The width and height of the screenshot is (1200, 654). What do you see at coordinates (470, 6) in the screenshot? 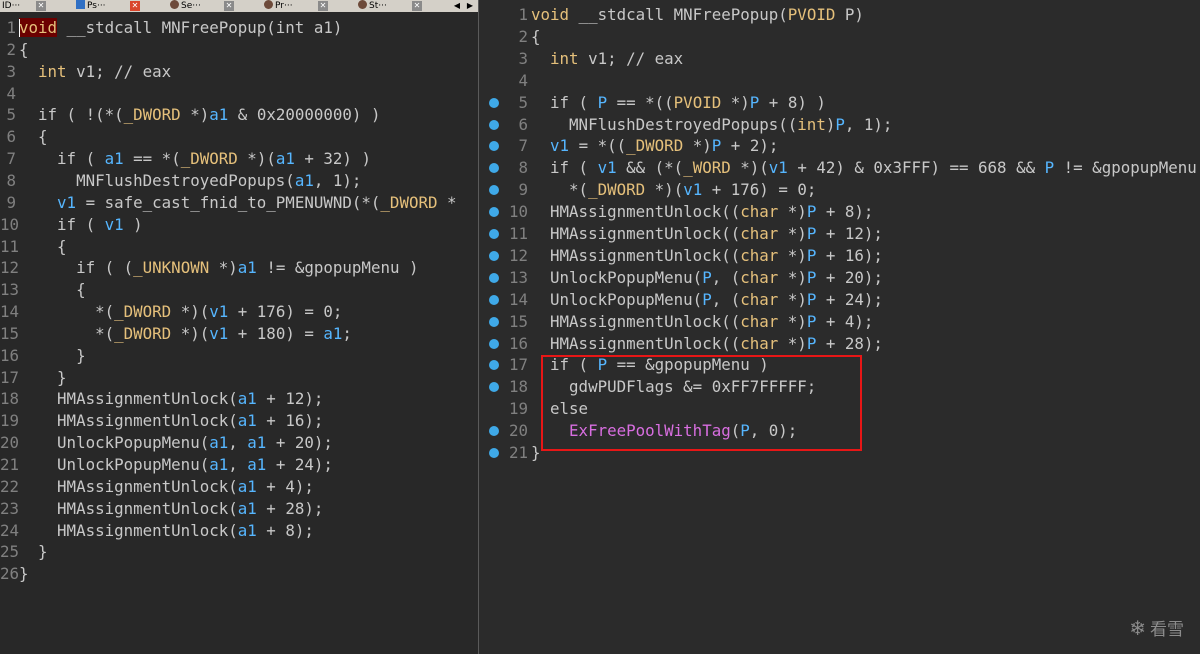
I see `tab-scroll-right-icon: ▶` at bounding box center [470, 6].